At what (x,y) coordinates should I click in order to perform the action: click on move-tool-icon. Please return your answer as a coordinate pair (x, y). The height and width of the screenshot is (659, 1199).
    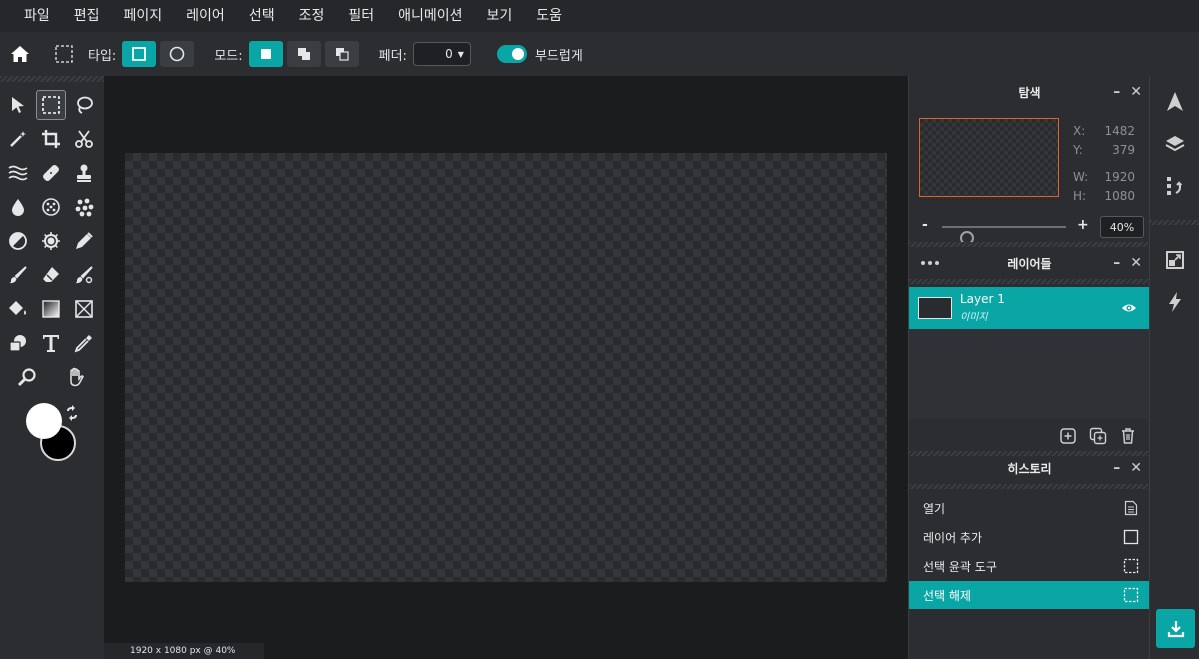
    Looking at the image, I should click on (18, 105).